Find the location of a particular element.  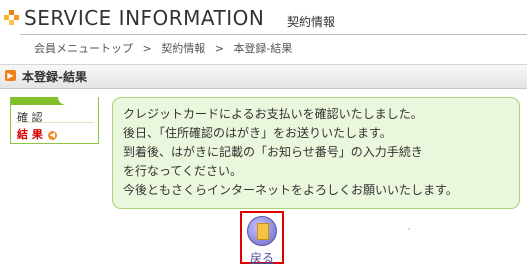

section-title: 本登録-結果 is located at coordinates (54, 77).